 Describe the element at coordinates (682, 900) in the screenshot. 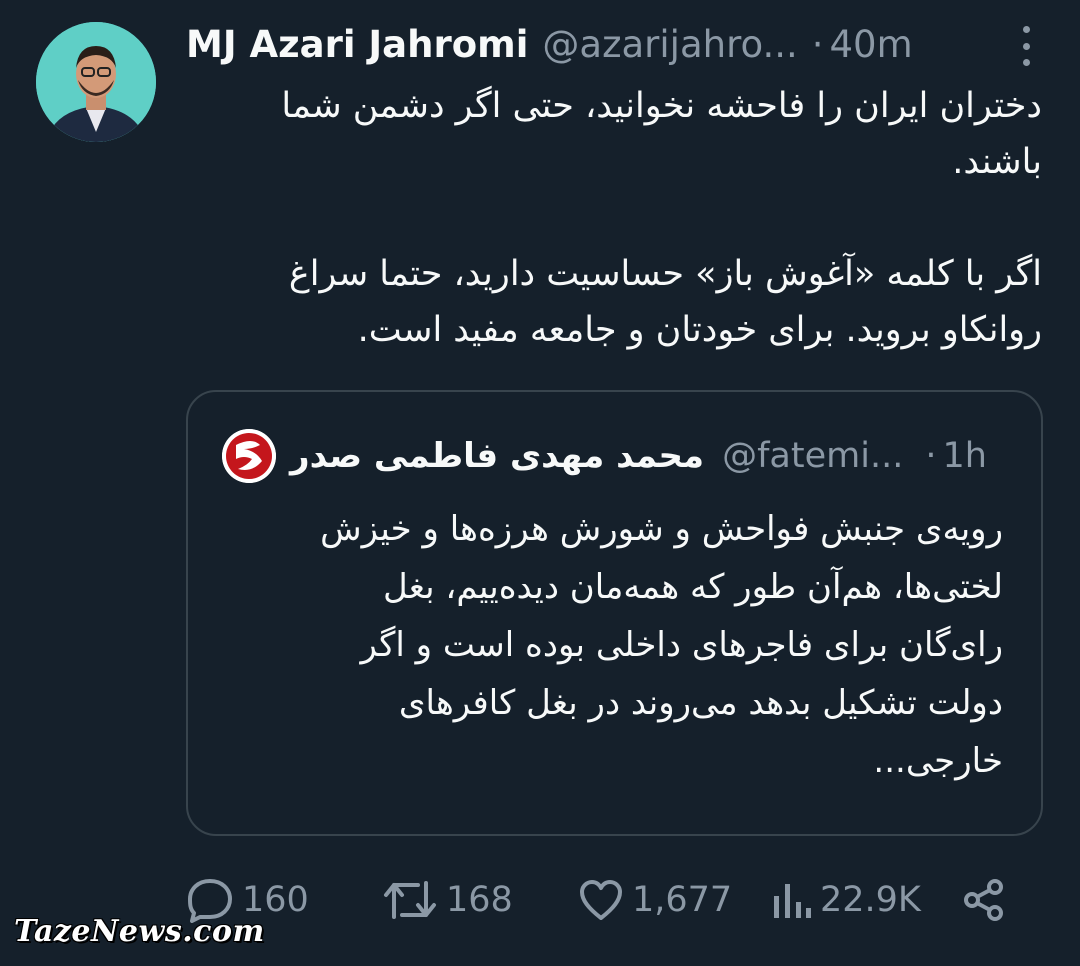

I see `like-count: 1,677` at that location.